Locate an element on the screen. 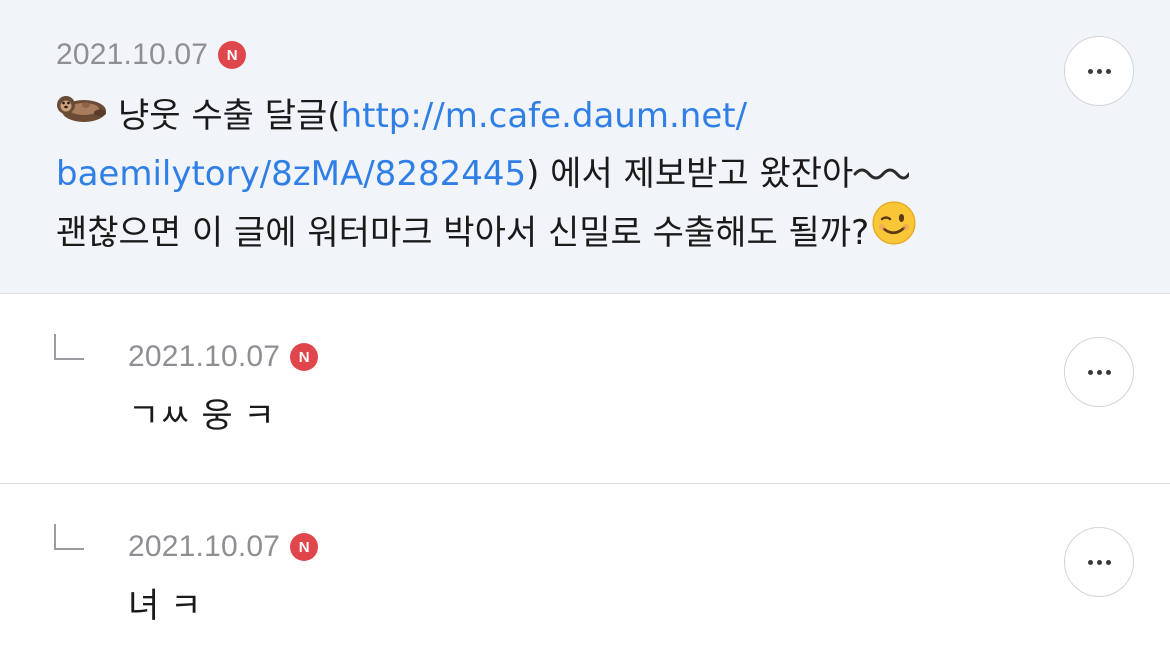 This screenshot has width=1170, height=671. comment-meta: 2021.10.07 N is located at coordinates (151, 55).